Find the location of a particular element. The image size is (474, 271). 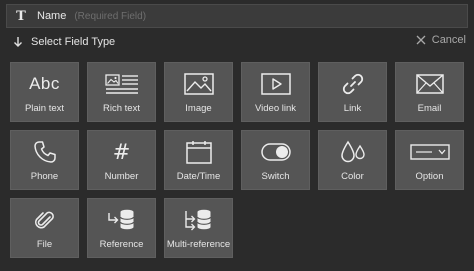

field-type-multi-reference: Multi-reference is located at coordinates (198, 228).